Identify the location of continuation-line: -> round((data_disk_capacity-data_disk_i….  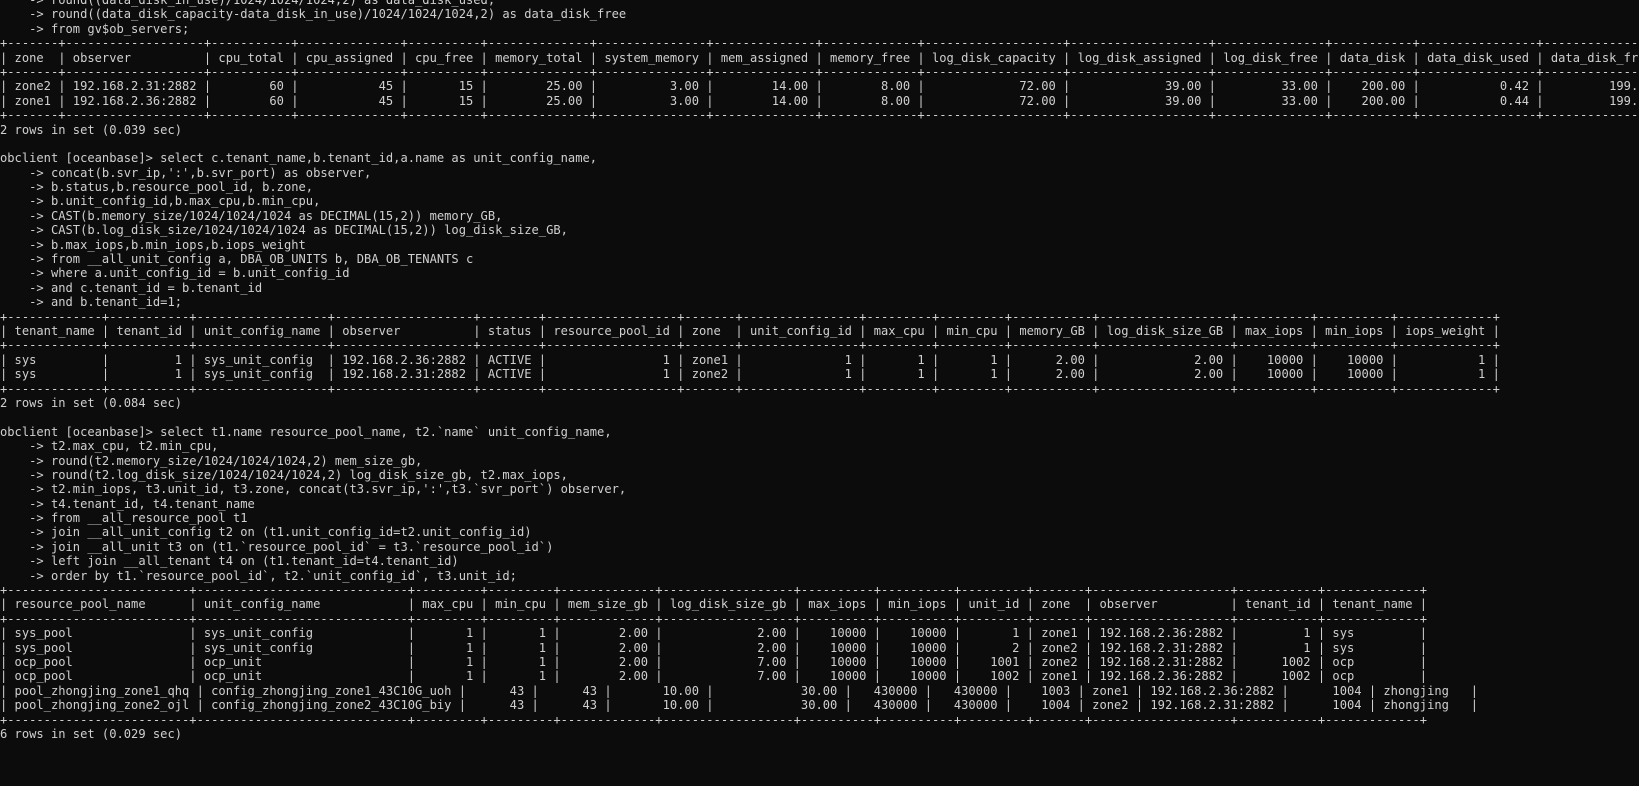
(313, 14).